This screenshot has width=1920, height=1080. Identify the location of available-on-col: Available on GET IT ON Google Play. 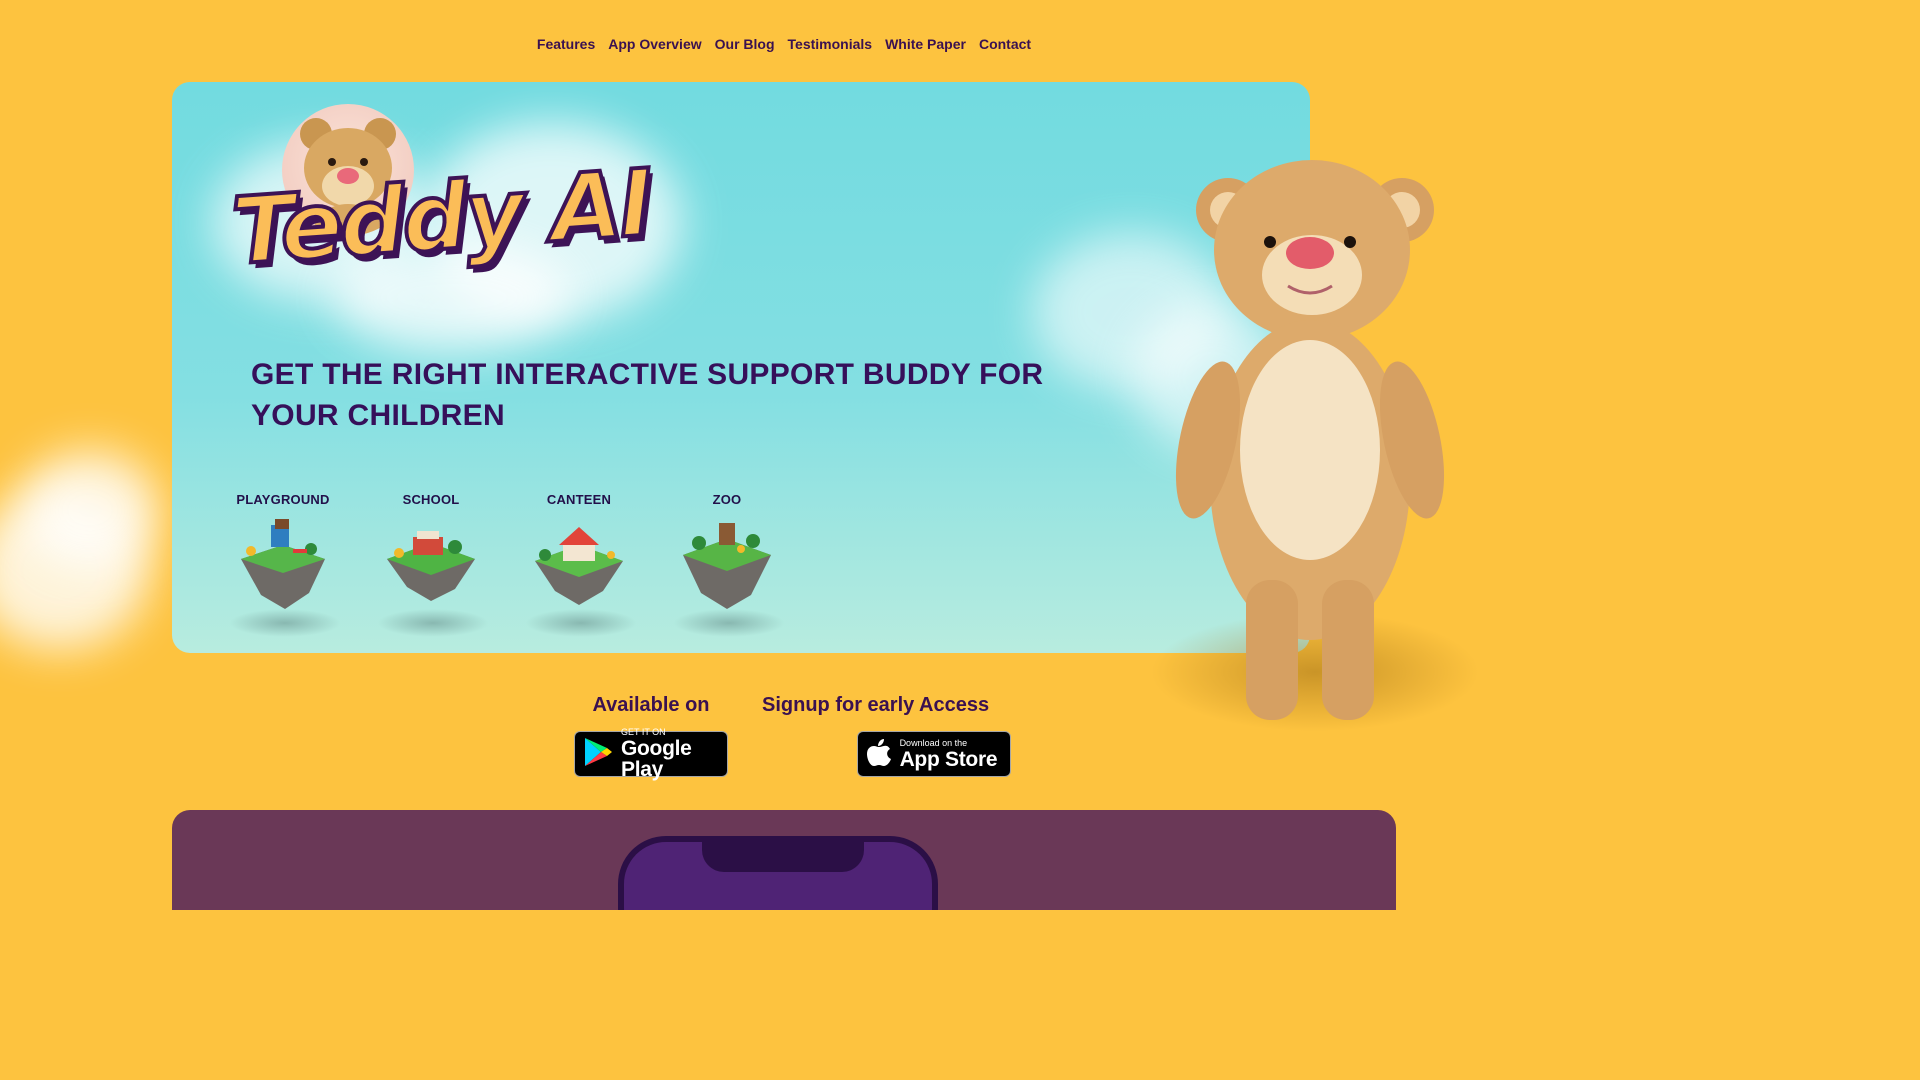
(651, 737).